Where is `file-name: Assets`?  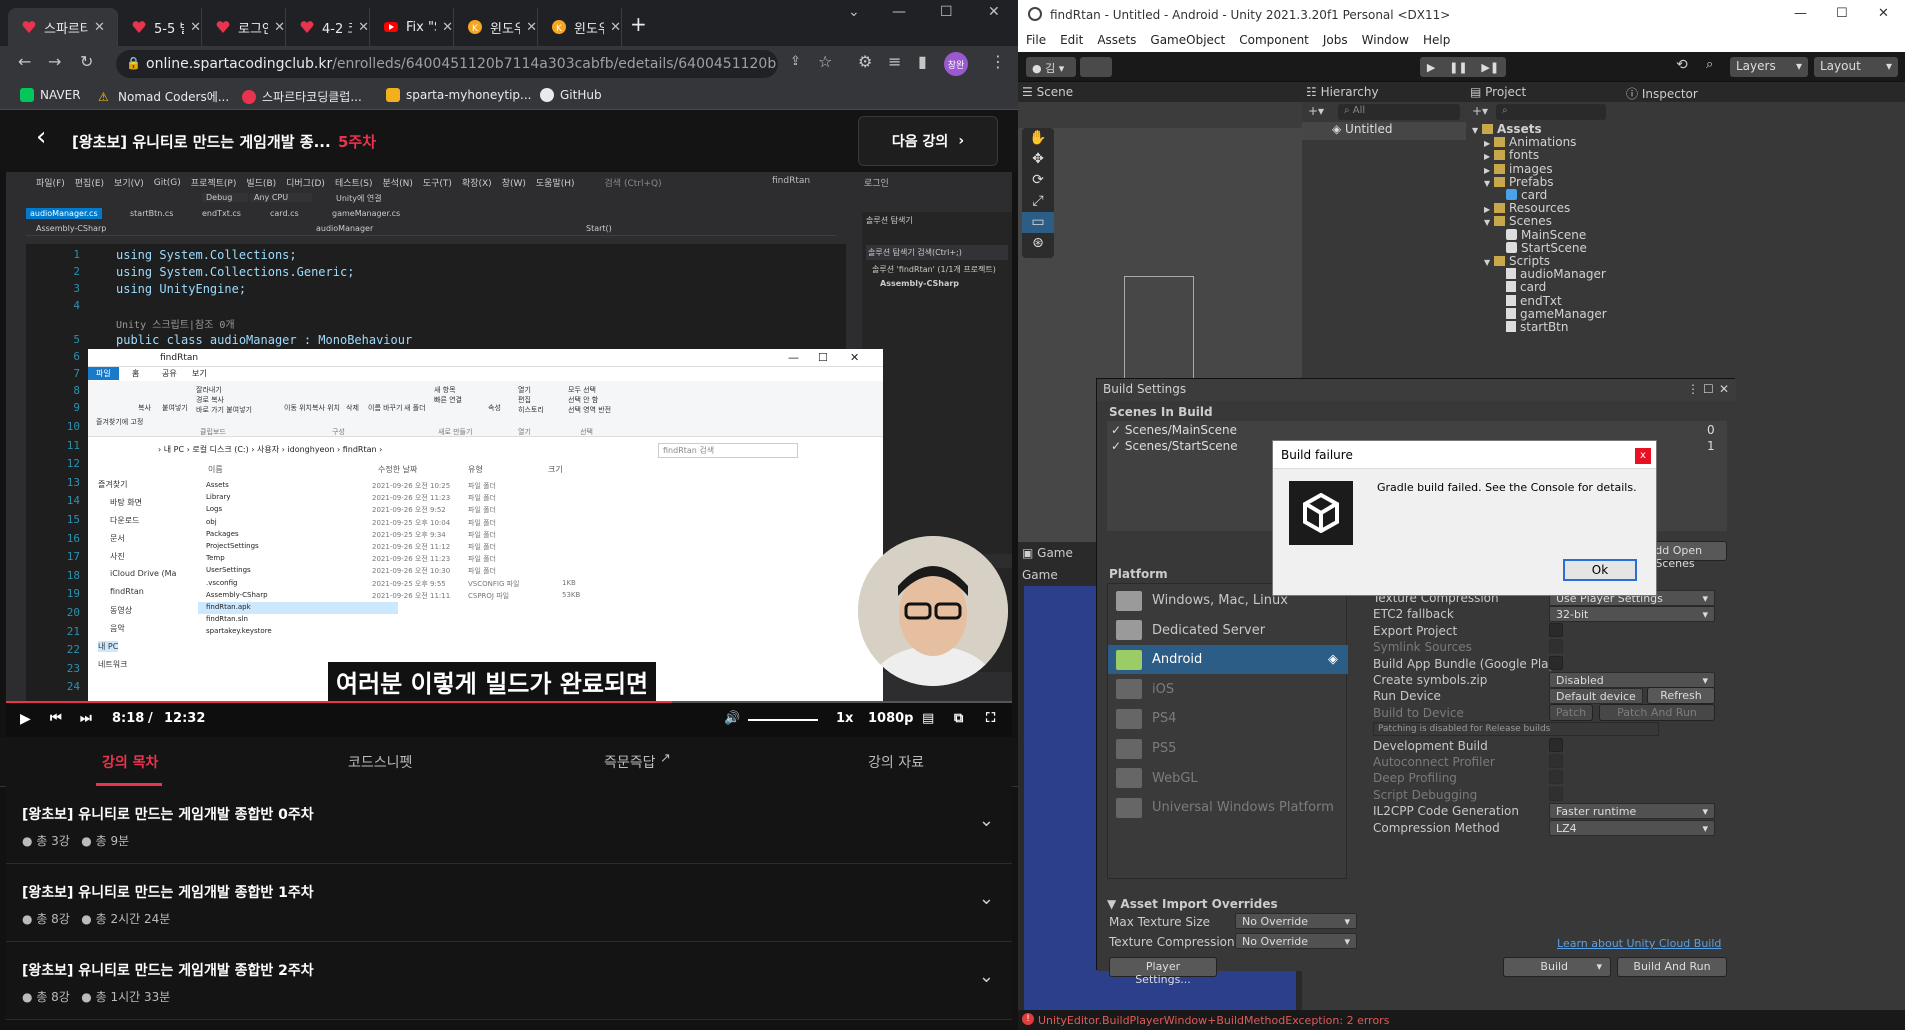
file-name: Assets is located at coordinates (217, 485).